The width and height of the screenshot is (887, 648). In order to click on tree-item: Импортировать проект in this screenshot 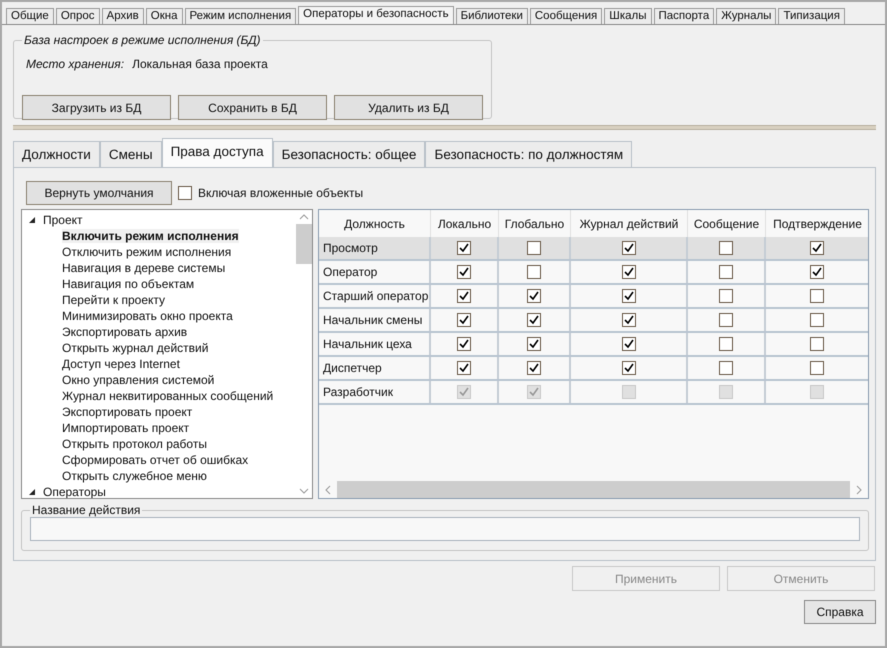, I will do `click(126, 428)`.